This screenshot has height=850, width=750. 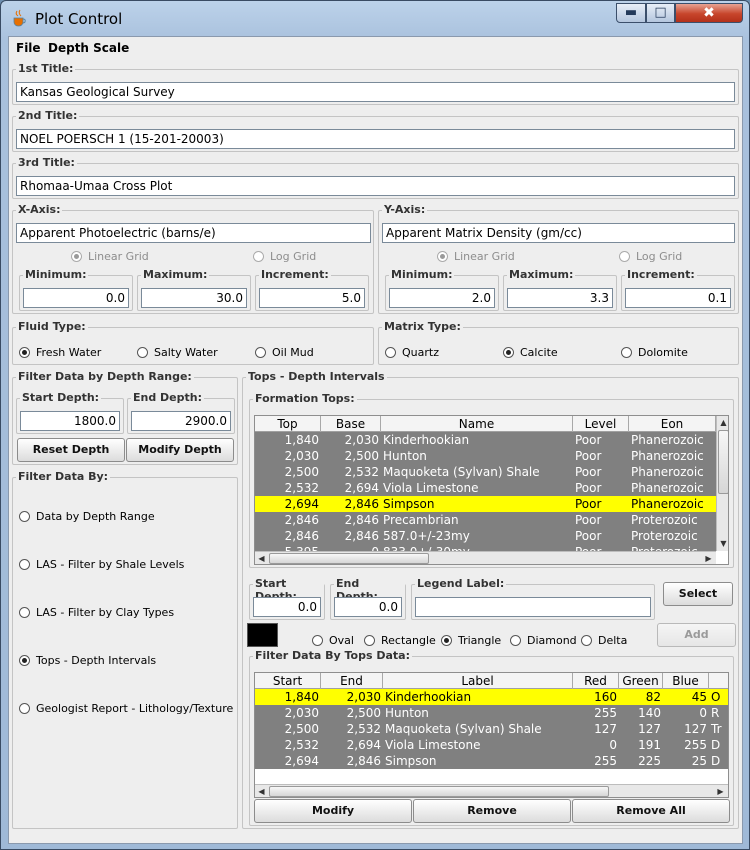 What do you see at coordinates (284, 256) in the screenshot?
I see `x-log-grid-radio: Log Grid` at bounding box center [284, 256].